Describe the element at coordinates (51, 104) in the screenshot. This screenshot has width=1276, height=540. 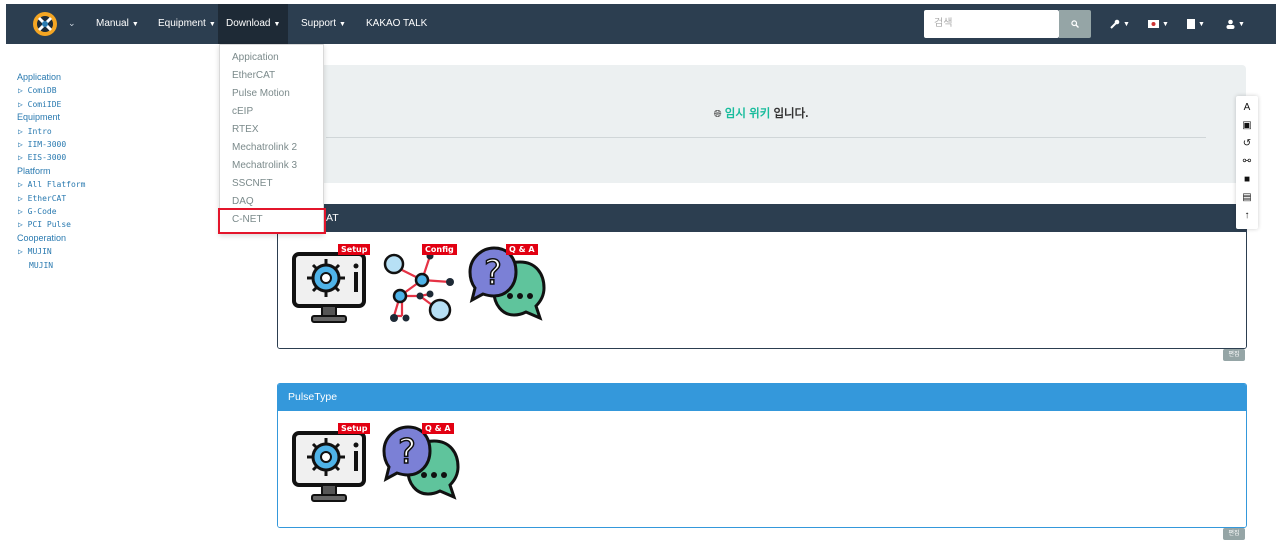
I see `sidebar-item-comiide: ▷ ComiIDE` at that location.